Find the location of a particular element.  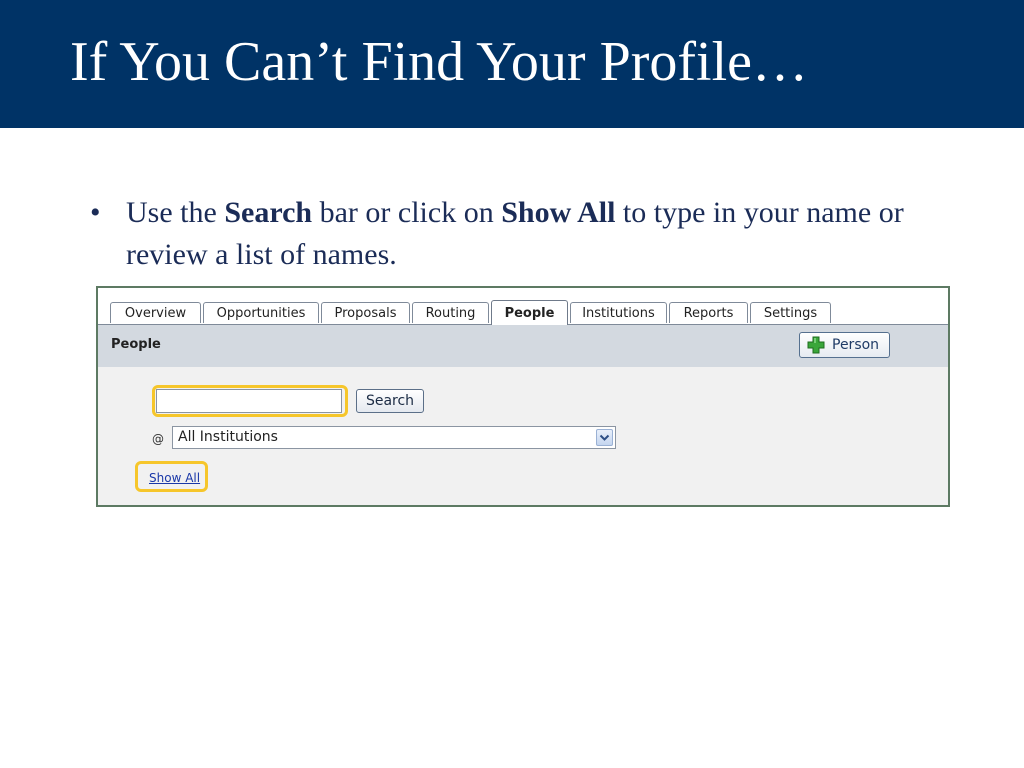

bullet-bold-show-all: Show All is located at coordinates (558, 212).